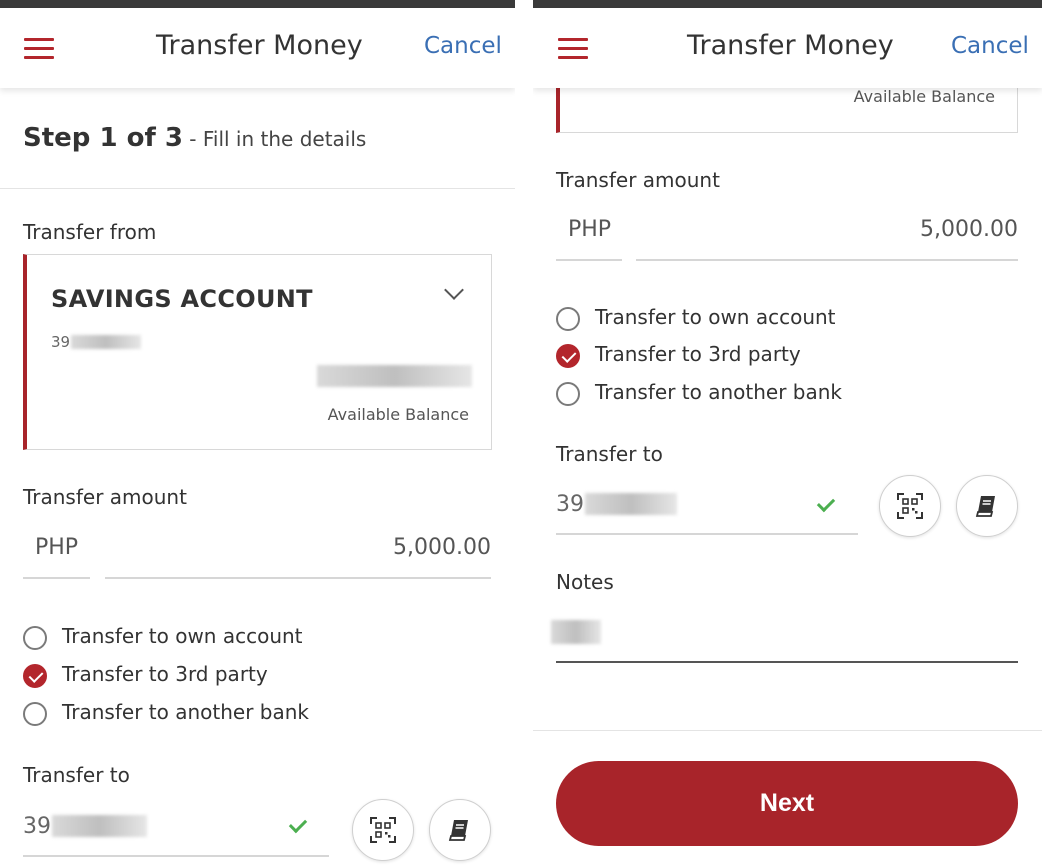  What do you see at coordinates (454, 290) in the screenshot?
I see `chevron-down-icon` at bounding box center [454, 290].